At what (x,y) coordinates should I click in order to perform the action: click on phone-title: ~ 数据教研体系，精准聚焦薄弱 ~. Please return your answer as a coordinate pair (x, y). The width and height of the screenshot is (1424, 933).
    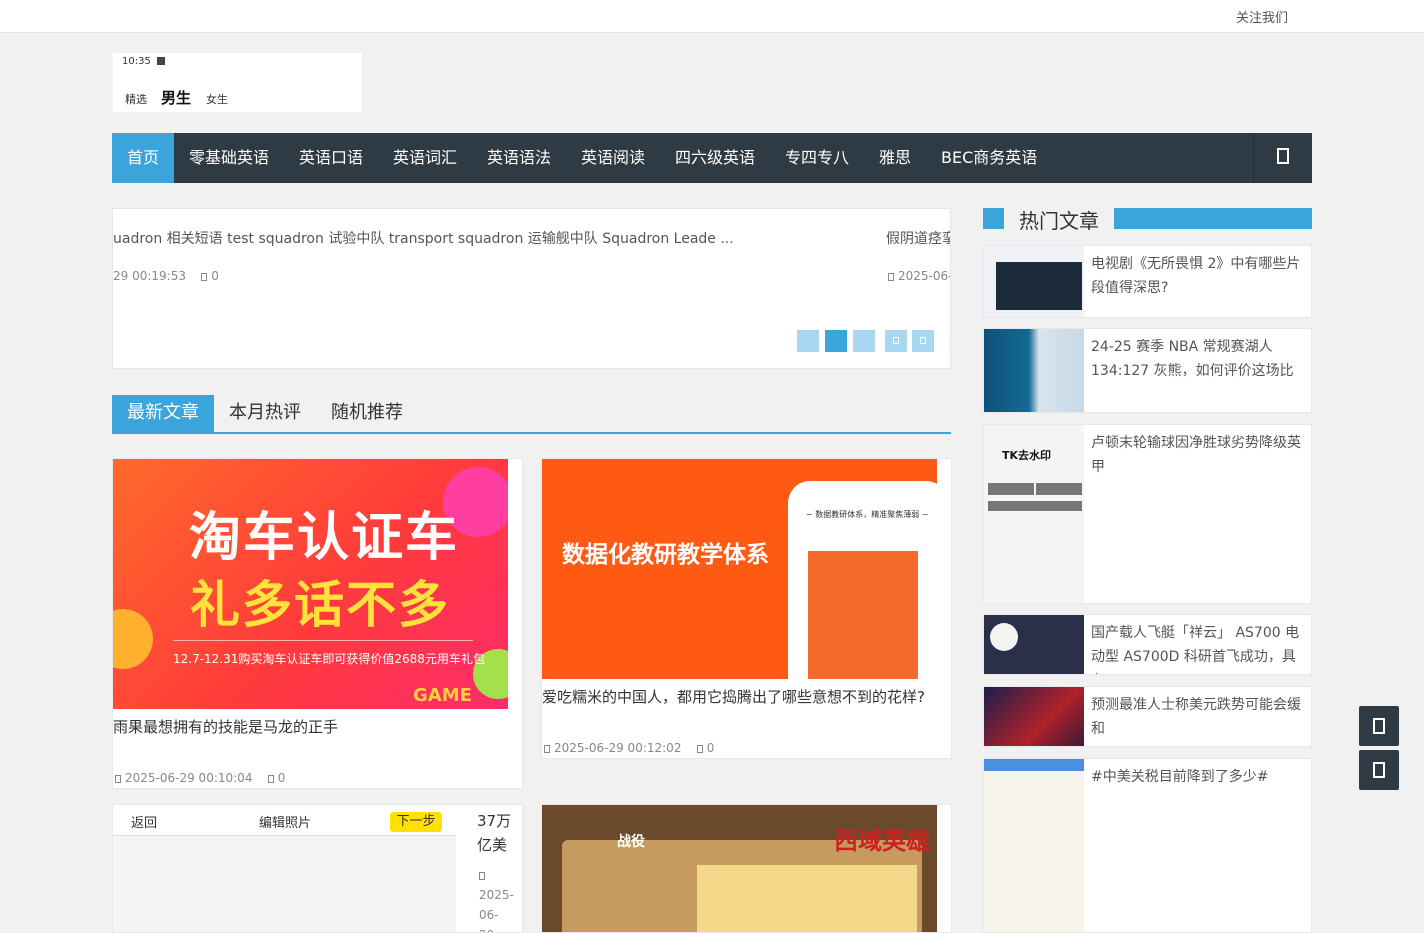
    Looking at the image, I should click on (867, 514).